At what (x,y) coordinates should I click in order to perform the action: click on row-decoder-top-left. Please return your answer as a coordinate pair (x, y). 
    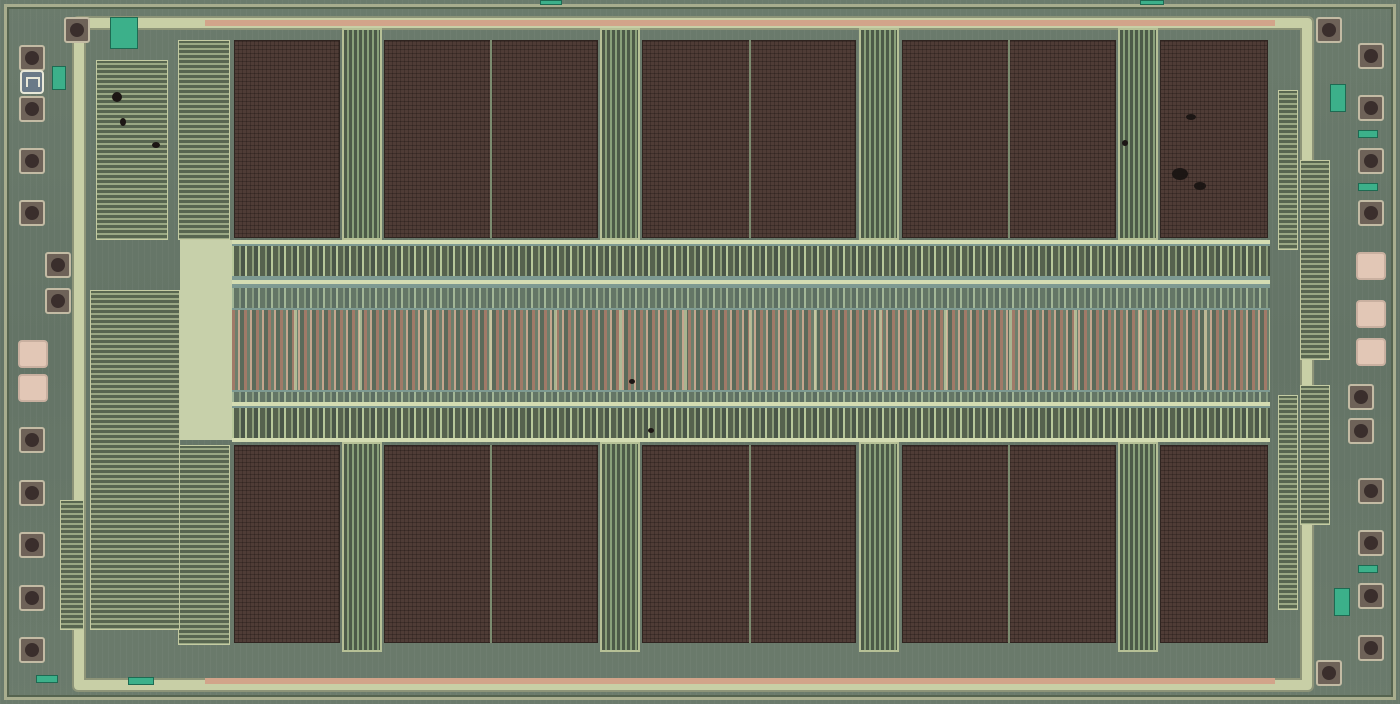
    Looking at the image, I should click on (204, 140).